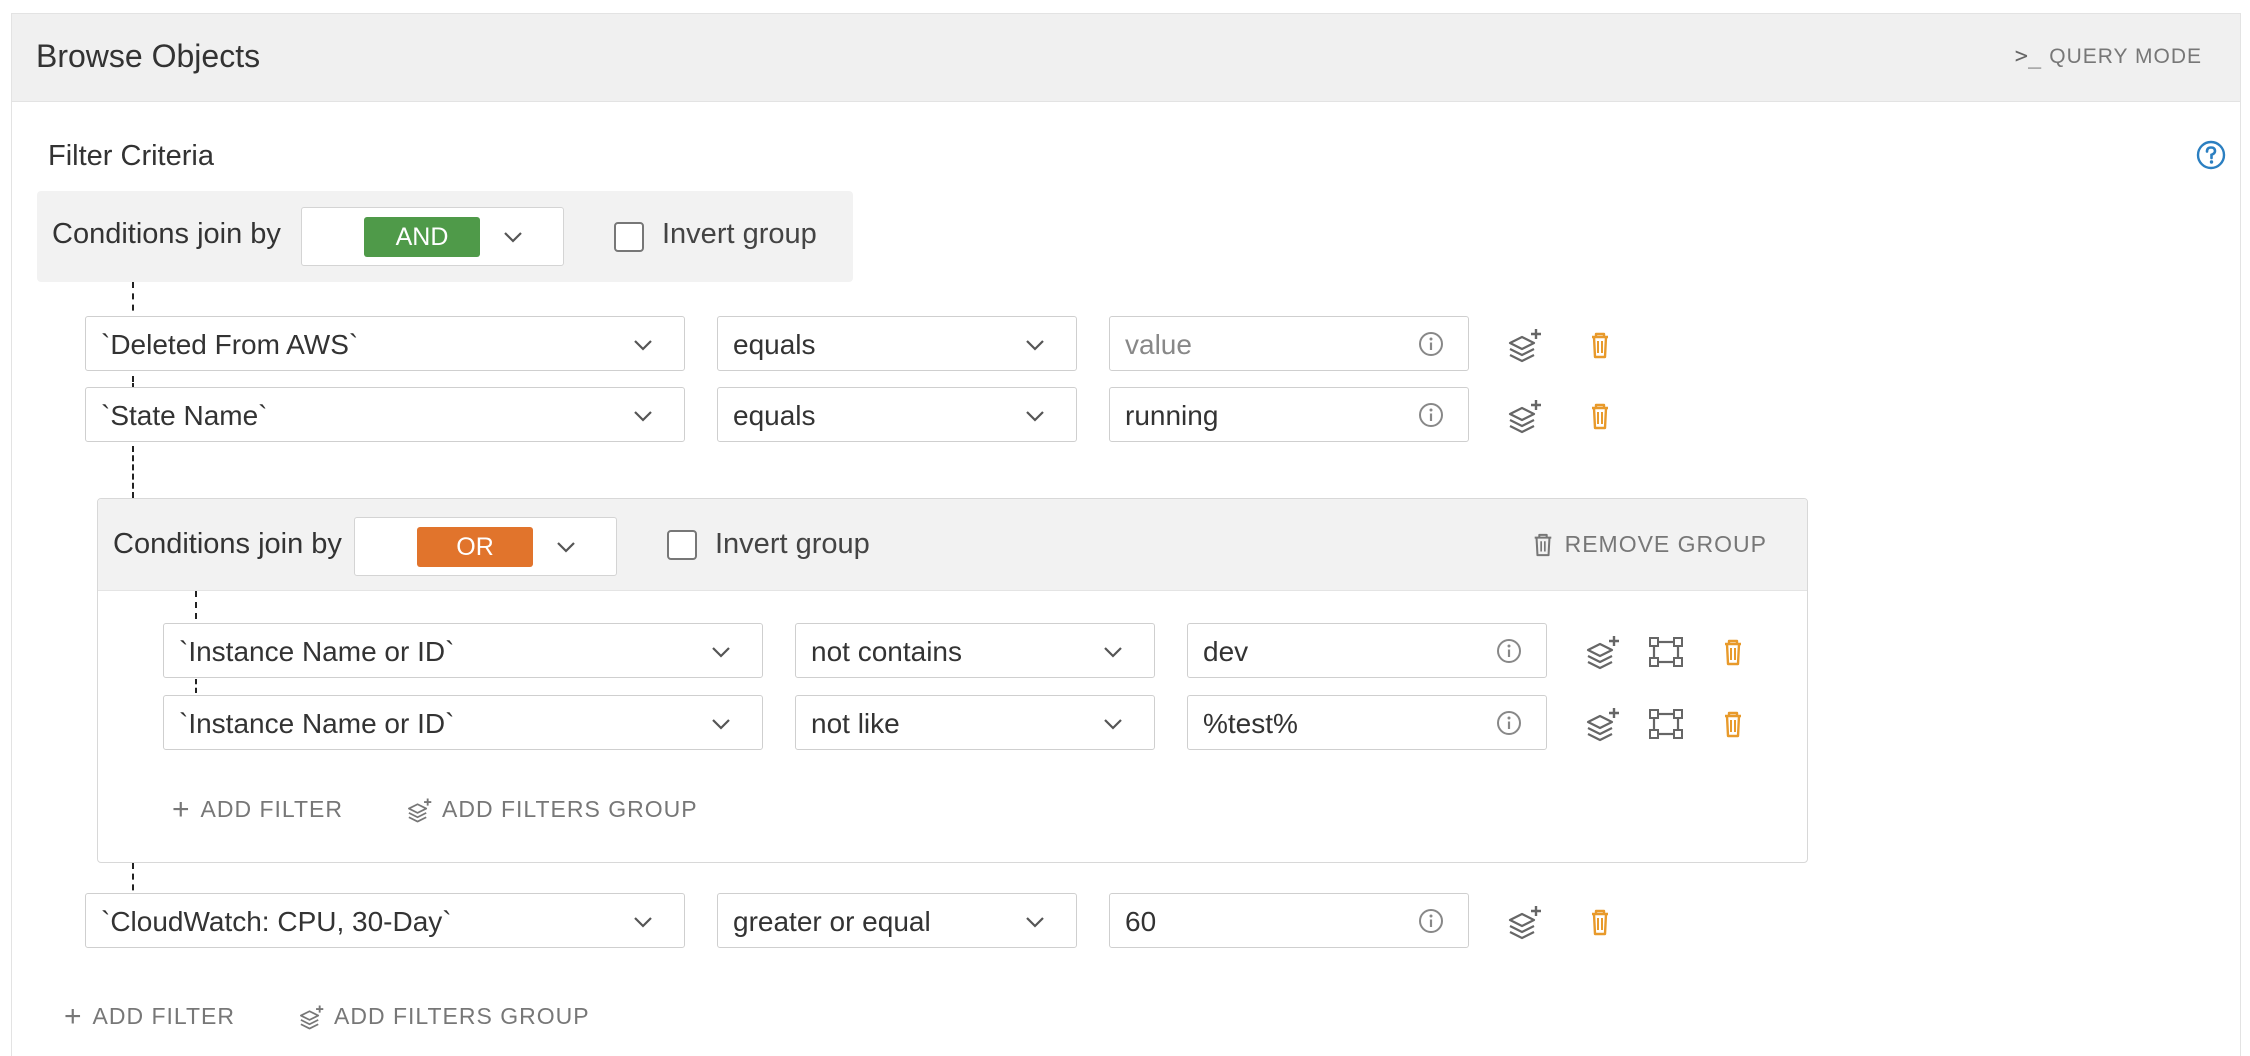  Describe the element at coordinates (422, 237) in the screenshot. I see `join-and-badge: AND` at that location.